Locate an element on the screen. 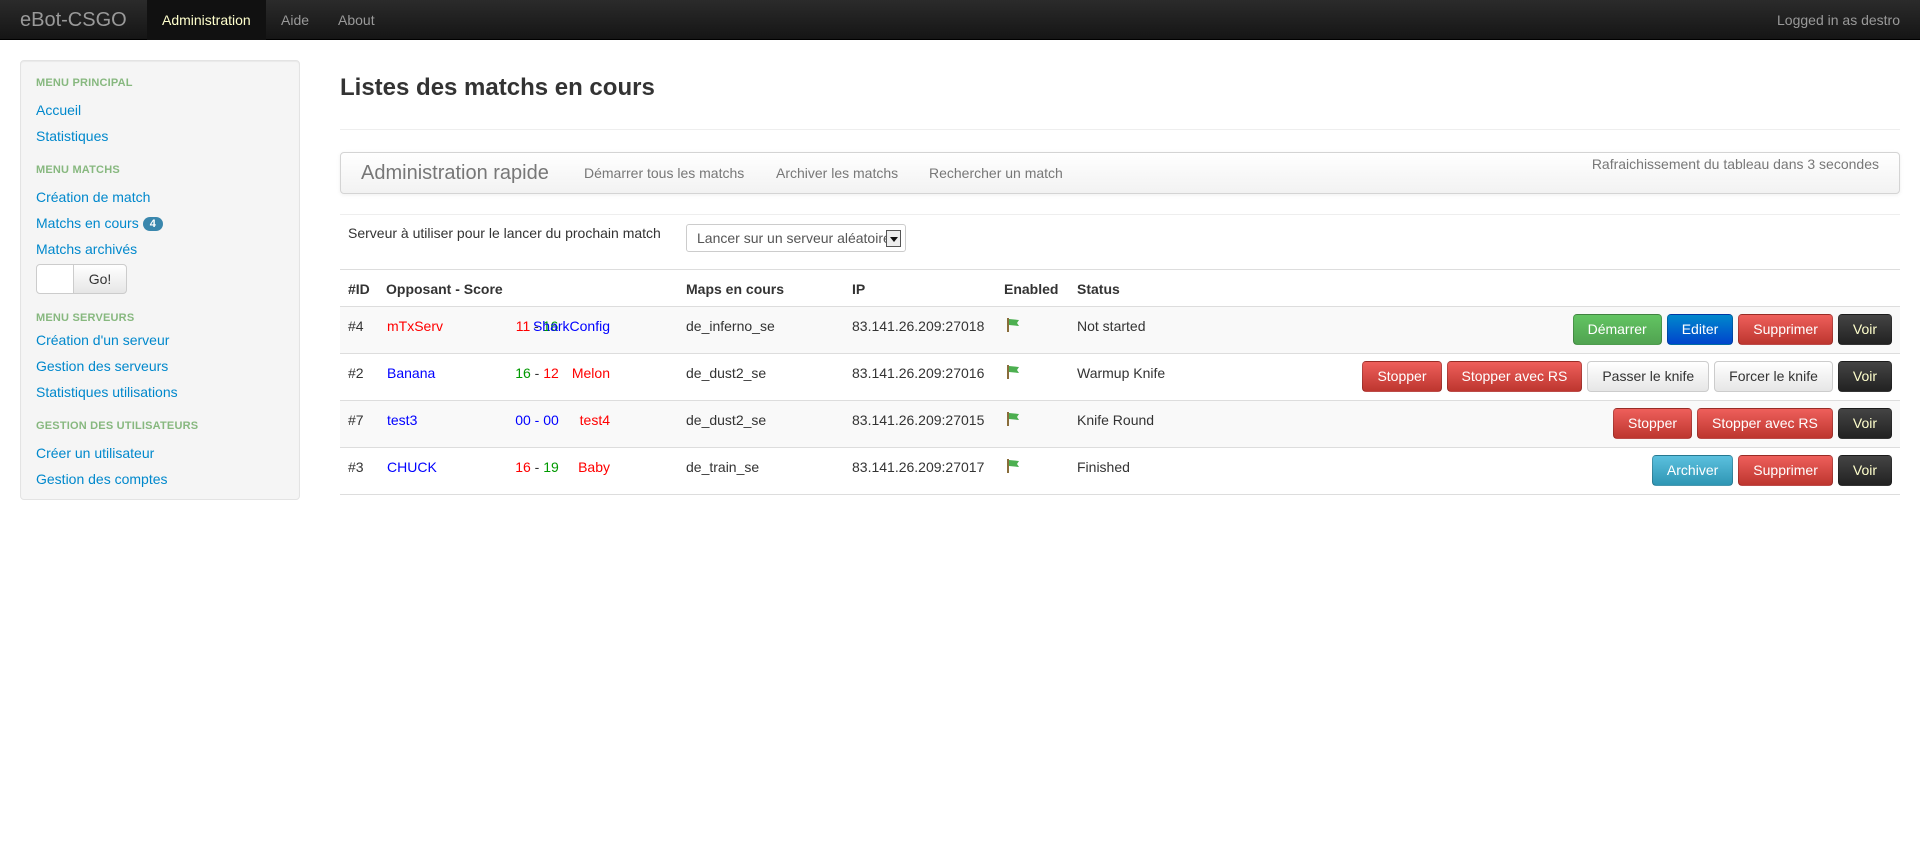 This screenshot has height=843, width=1920. col-header-status: Status is located at coordinates (1098, 289).